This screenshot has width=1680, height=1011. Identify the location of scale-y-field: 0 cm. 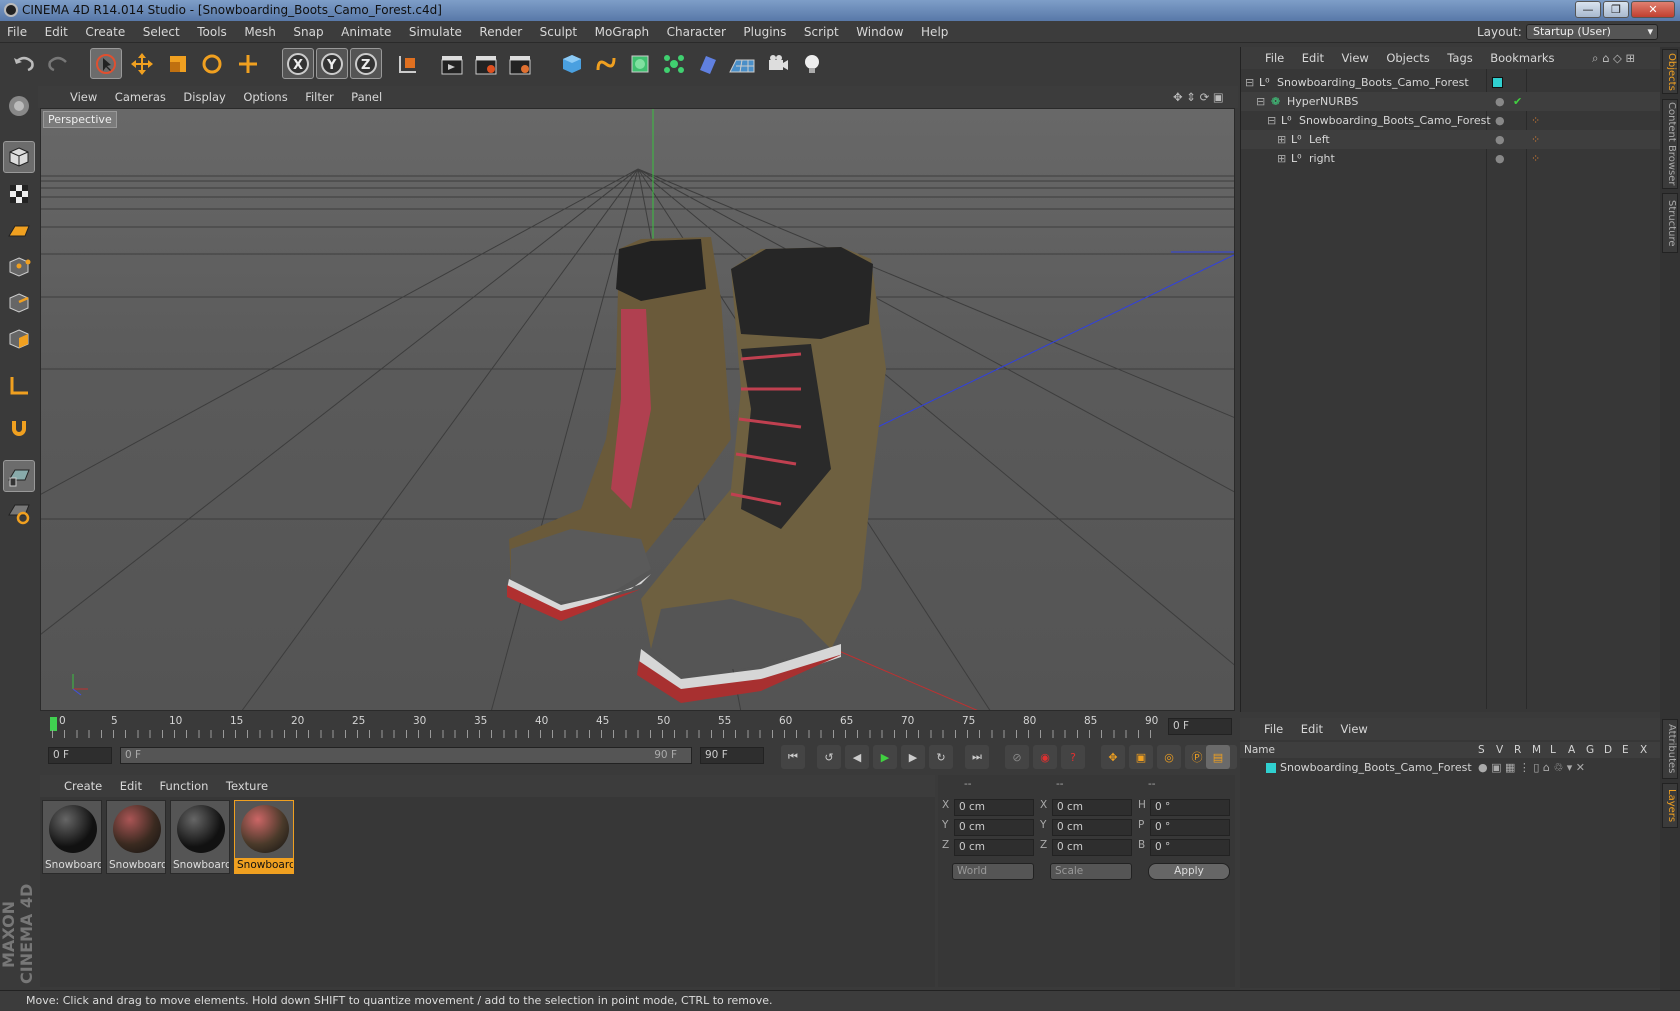
(1092, 827).